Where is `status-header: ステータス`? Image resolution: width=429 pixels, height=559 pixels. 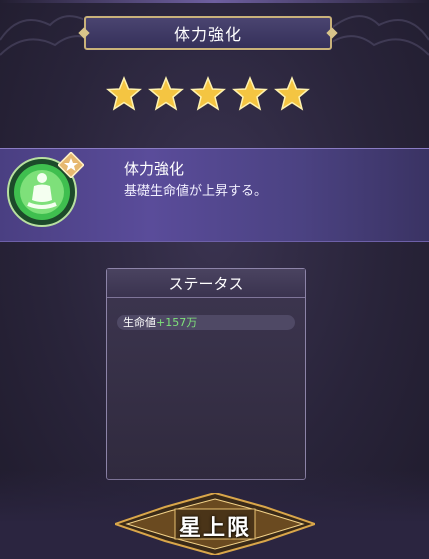 status-header: ステータス is located at coordinates (206, 283).